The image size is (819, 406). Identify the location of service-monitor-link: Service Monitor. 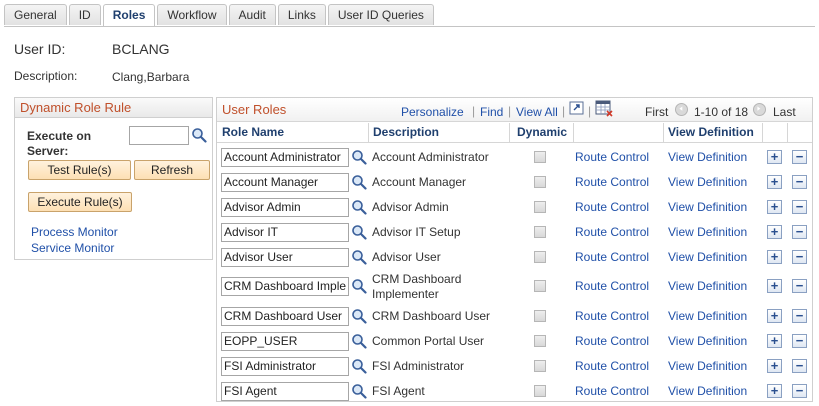
(72, 248).